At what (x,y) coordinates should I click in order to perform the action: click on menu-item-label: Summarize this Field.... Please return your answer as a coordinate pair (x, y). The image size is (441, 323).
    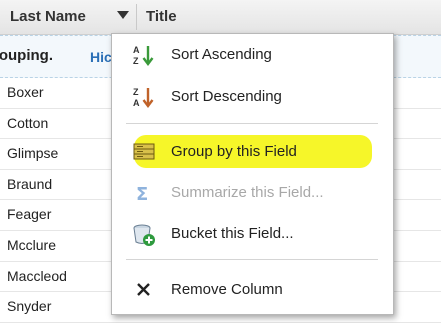
    Looking at the image, I should click on (247, 192).